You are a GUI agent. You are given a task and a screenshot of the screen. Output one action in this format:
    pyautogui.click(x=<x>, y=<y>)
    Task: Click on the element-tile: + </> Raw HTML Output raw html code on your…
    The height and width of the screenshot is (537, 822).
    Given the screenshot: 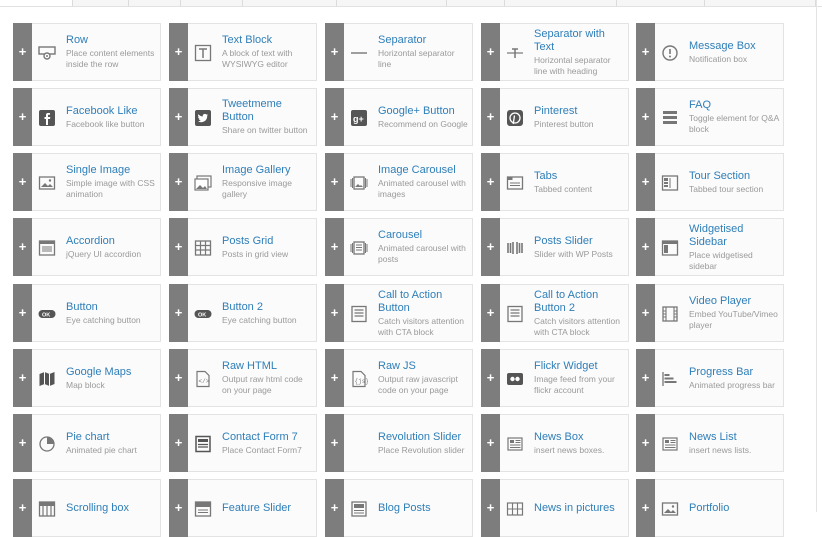 What is the action you would take?
    pyautogui.click(x=243, y=378)
    